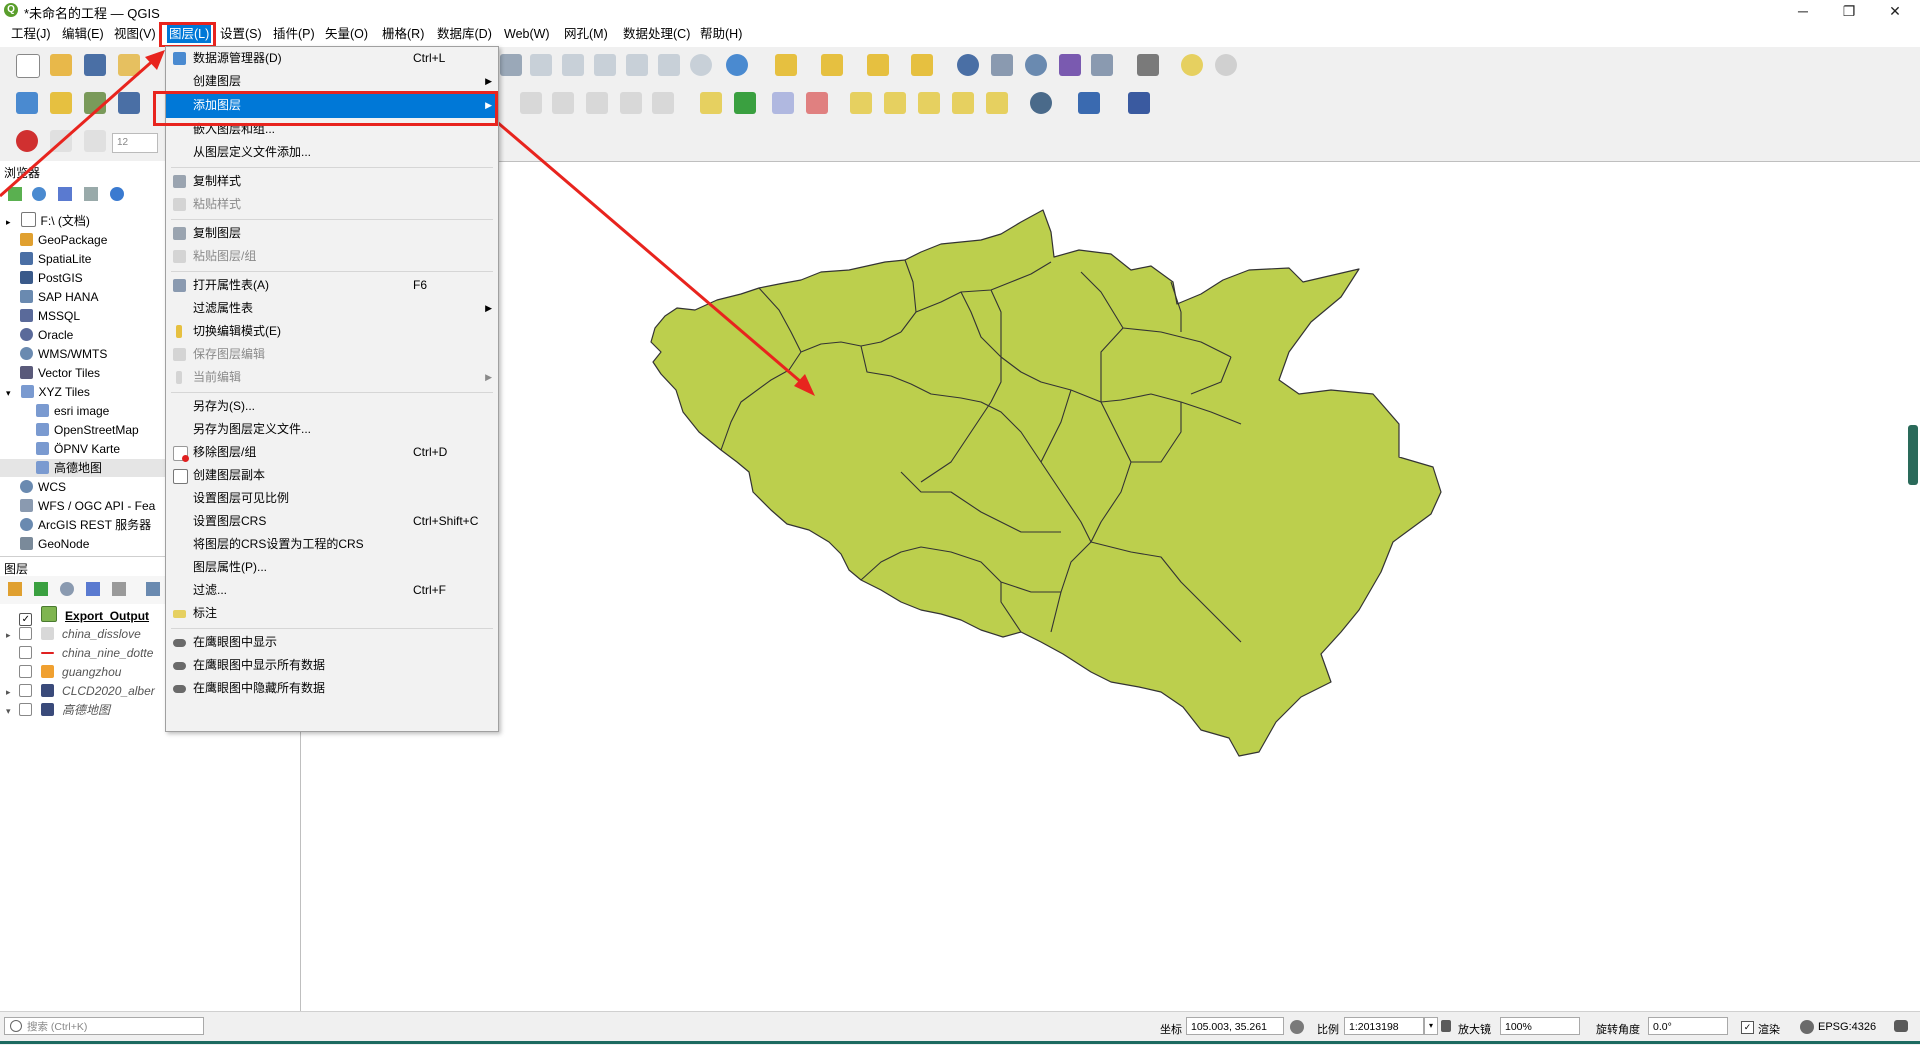  I want to click on overview-show-icon, so click(179, 643).